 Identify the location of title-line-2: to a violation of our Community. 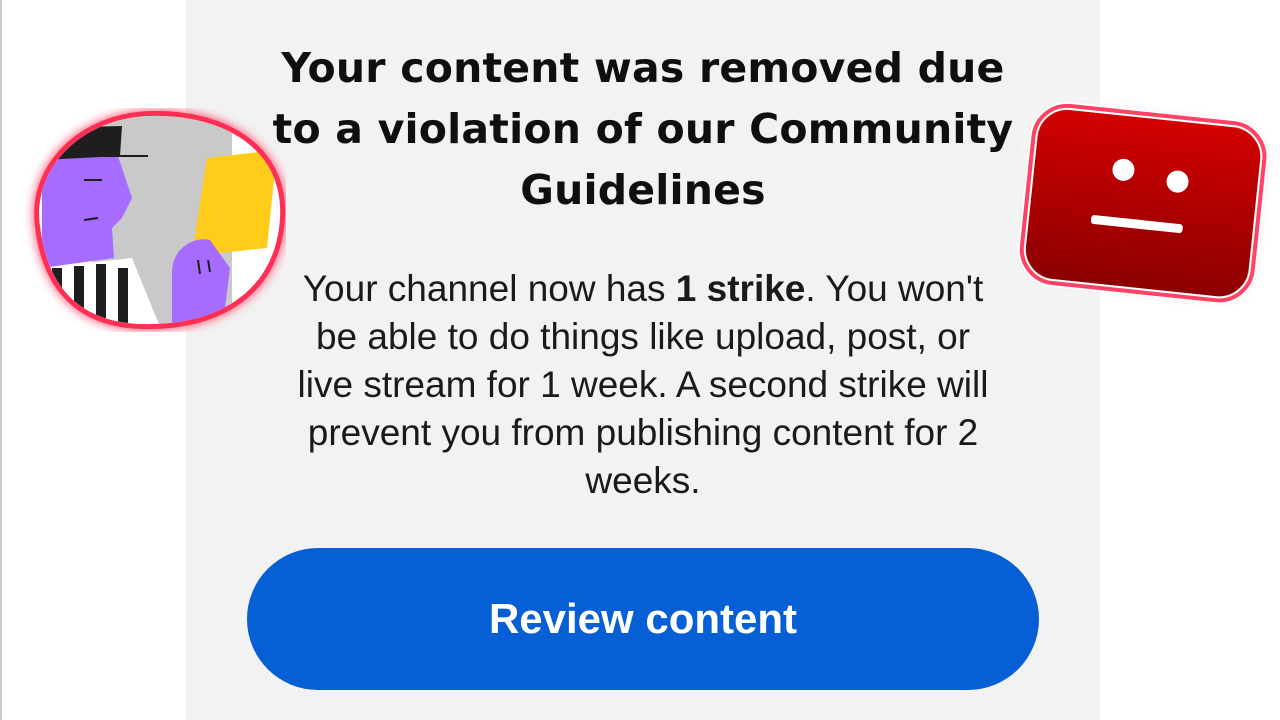
(643, 129).